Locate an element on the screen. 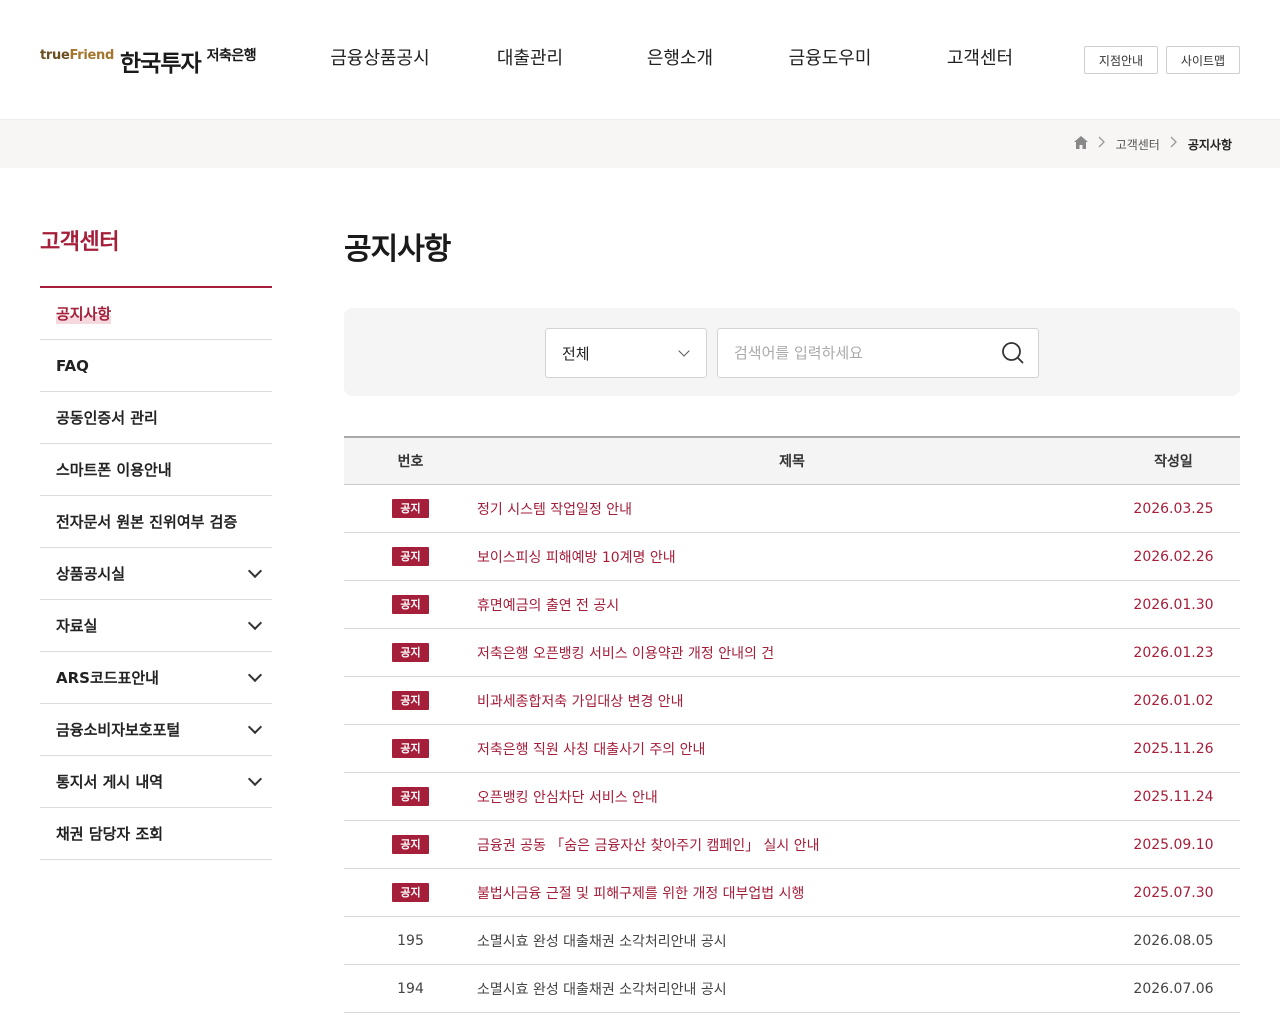  row-date: 2025.11.24 is located at coordinates (1173, 796).